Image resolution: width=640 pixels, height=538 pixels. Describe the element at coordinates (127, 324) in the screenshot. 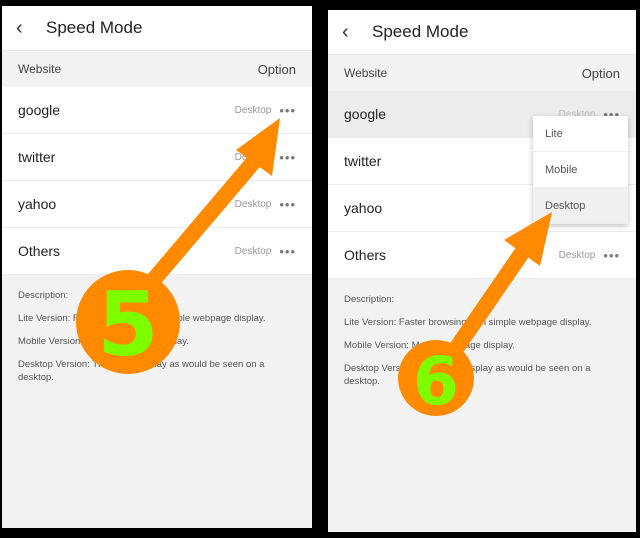

I see `step-number-5: 5` at that location.